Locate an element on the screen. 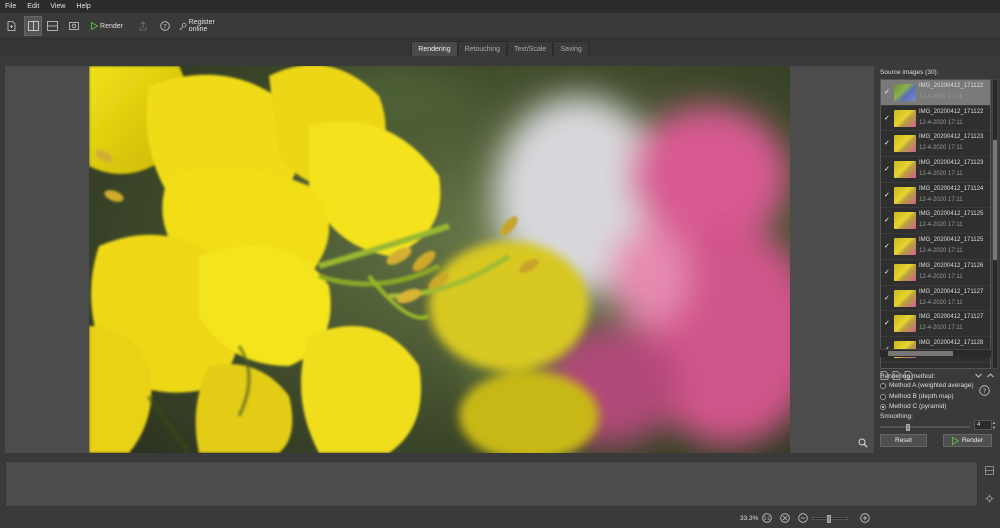  source-list-horizontal-scrollbar is located at coordinates (935, 353).